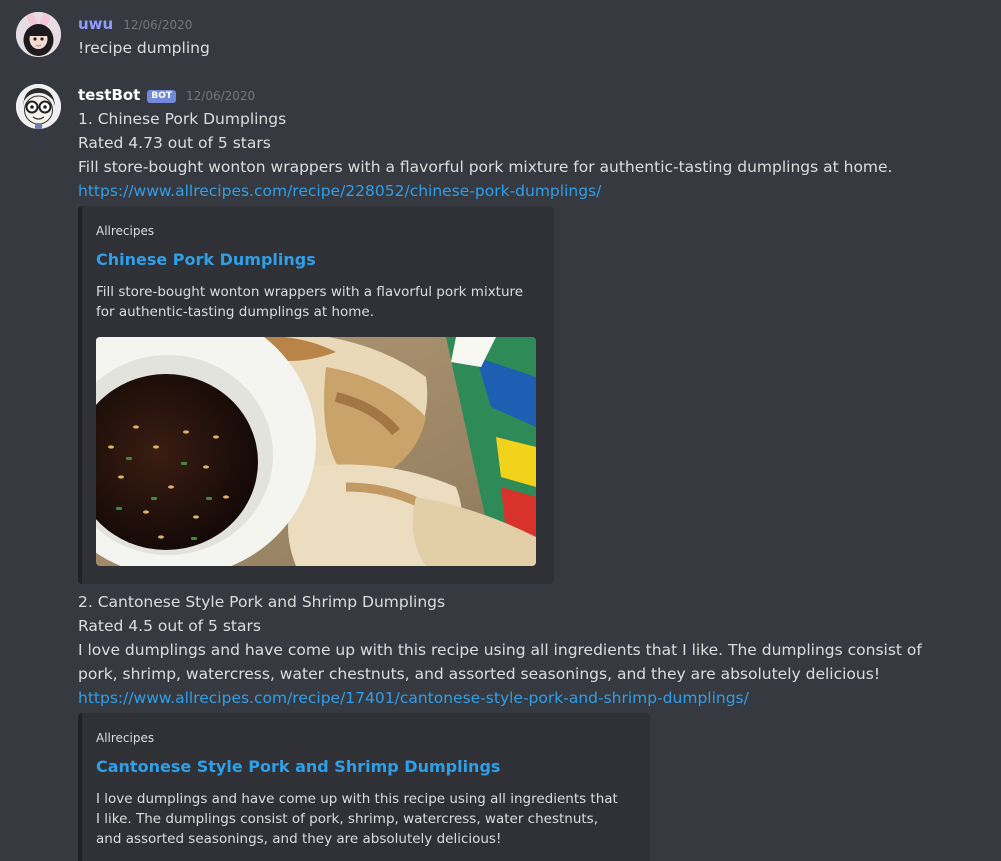  What do you see at coordinates (109, 95) in the screenshot?
I see `author-name: testBot` at bounding box center [109, 95].